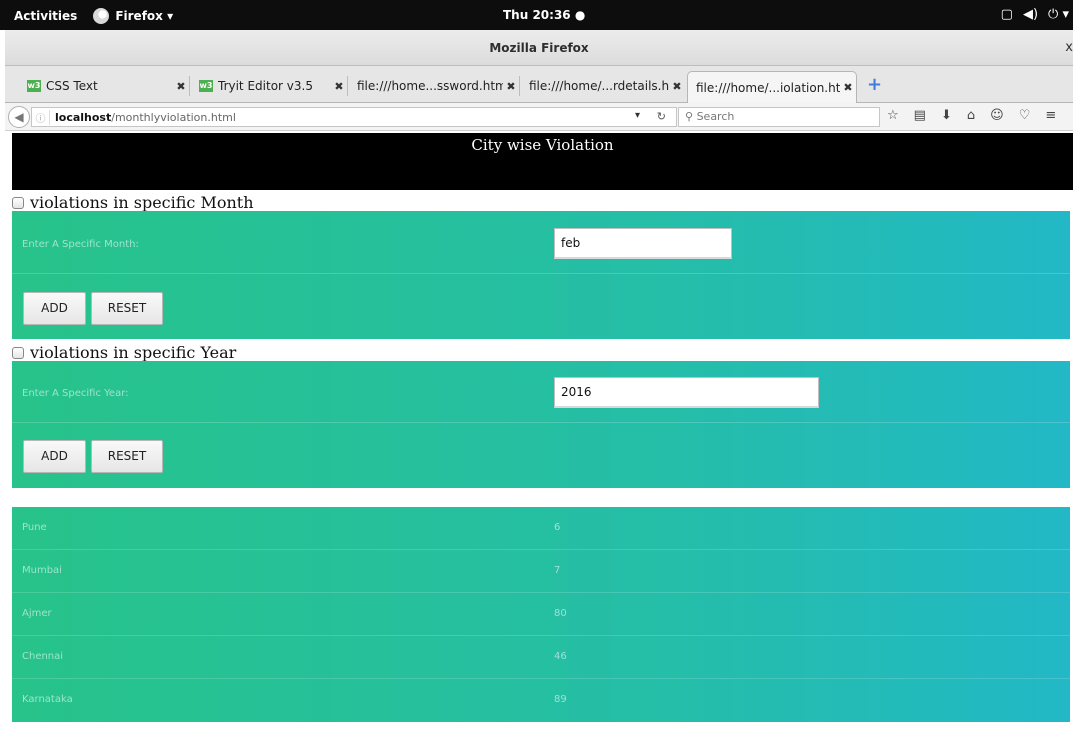  What do you see at coordinates (541, 528) in the screenshot?
I see `table-row: Pune 6` at bounding box center [541, 528].